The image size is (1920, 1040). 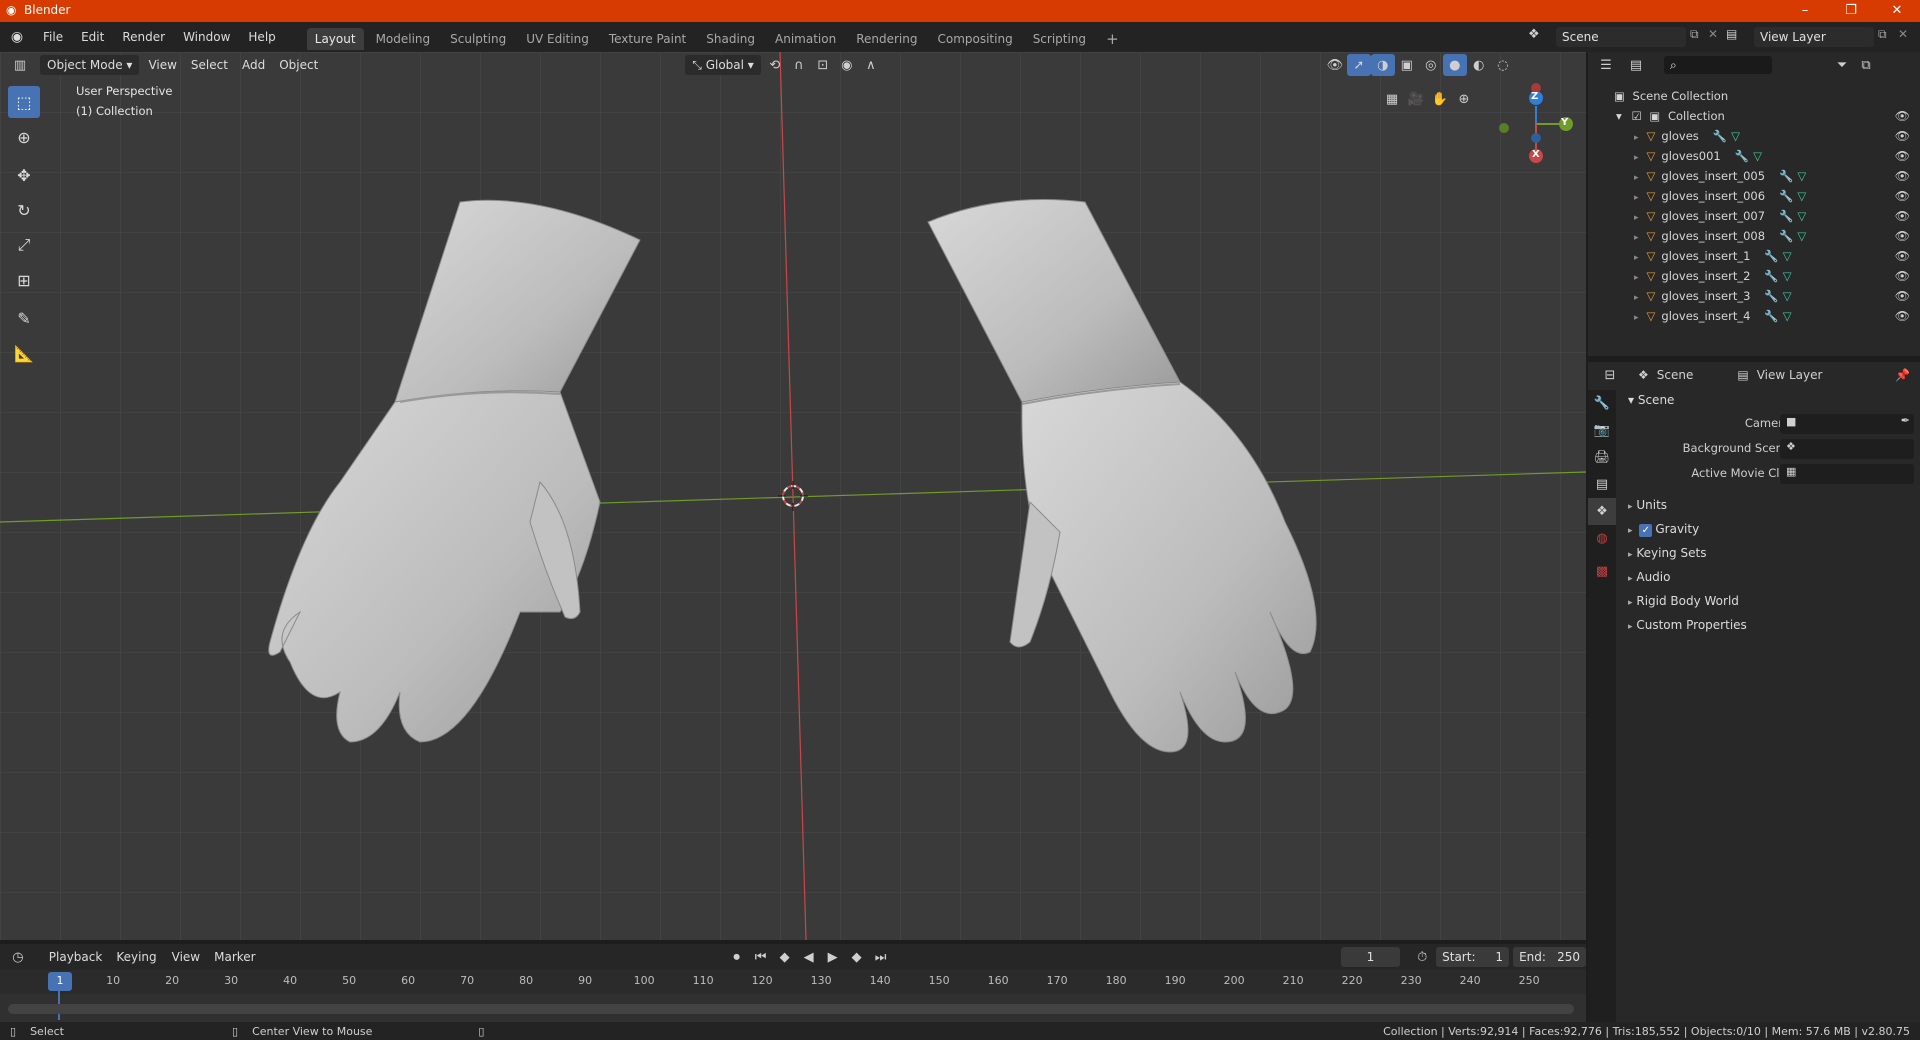 What do you see at coordinates (234, 957) in the screenshot?
I see `marker-menu: Marker` at bounding box center [234, 957].